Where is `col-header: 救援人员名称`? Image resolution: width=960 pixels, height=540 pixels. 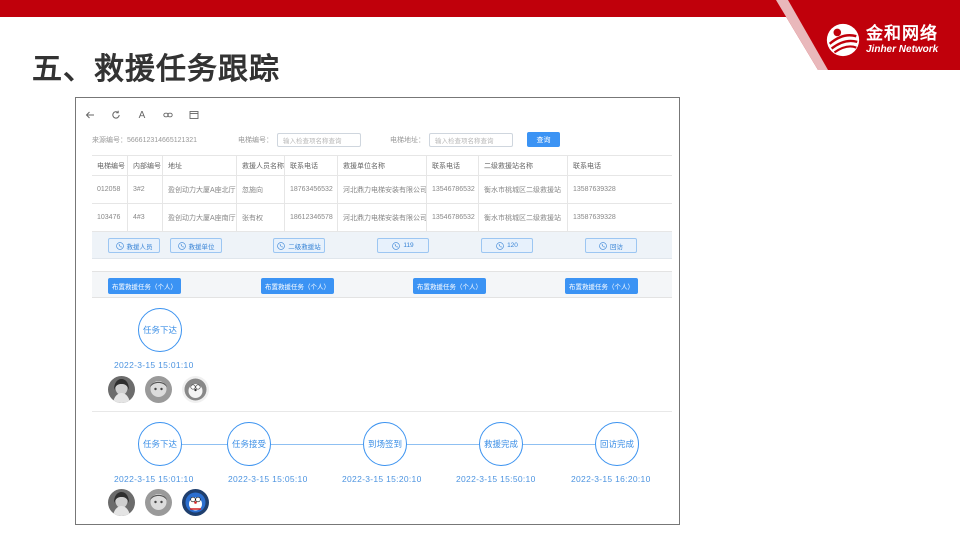 col-header: 救援人员名称 is located at coordinates (260, 165).